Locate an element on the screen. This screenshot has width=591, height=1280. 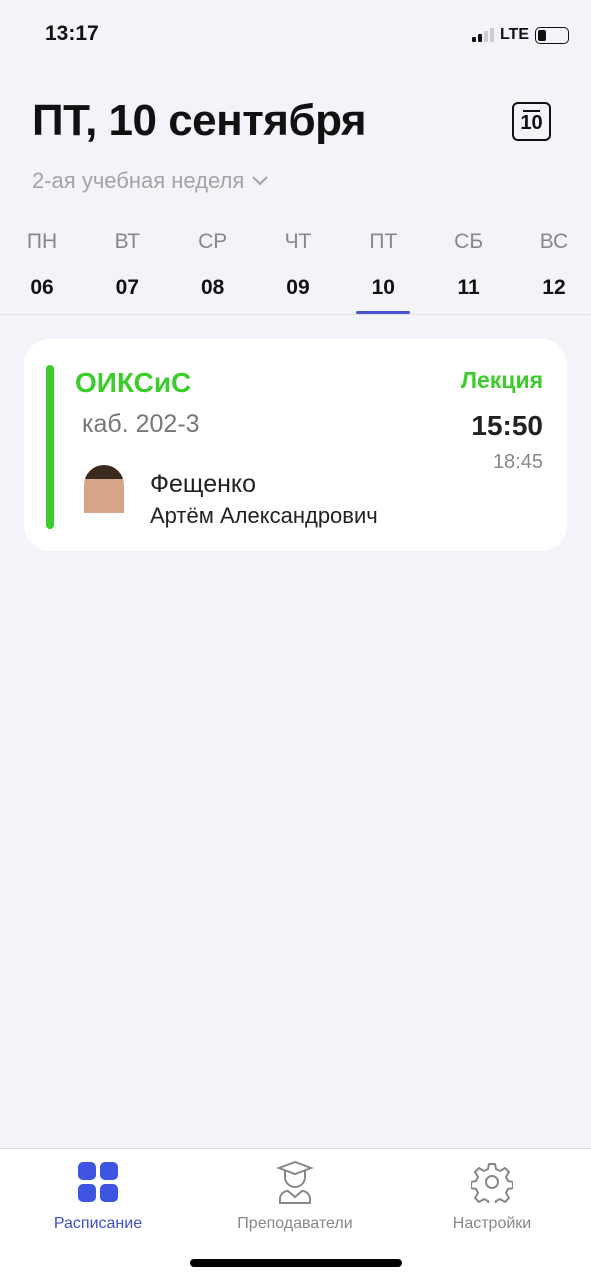
status-indicators: LTE is located at coordinates (520, 35).